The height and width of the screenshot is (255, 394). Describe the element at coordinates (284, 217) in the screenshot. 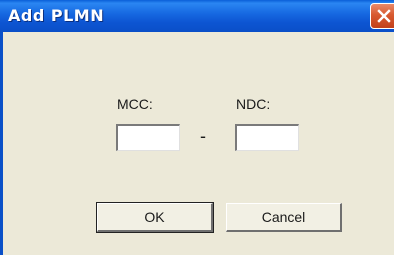

I see `cancel-button: Cancel` at that location.